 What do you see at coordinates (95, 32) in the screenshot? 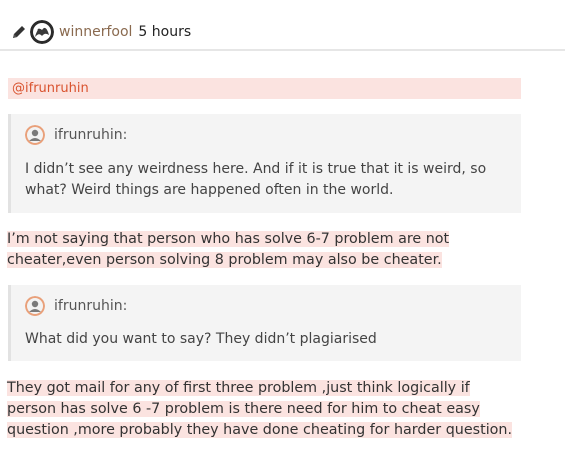
I see `author-username: winnerfool` at bounding box center [95, 32].